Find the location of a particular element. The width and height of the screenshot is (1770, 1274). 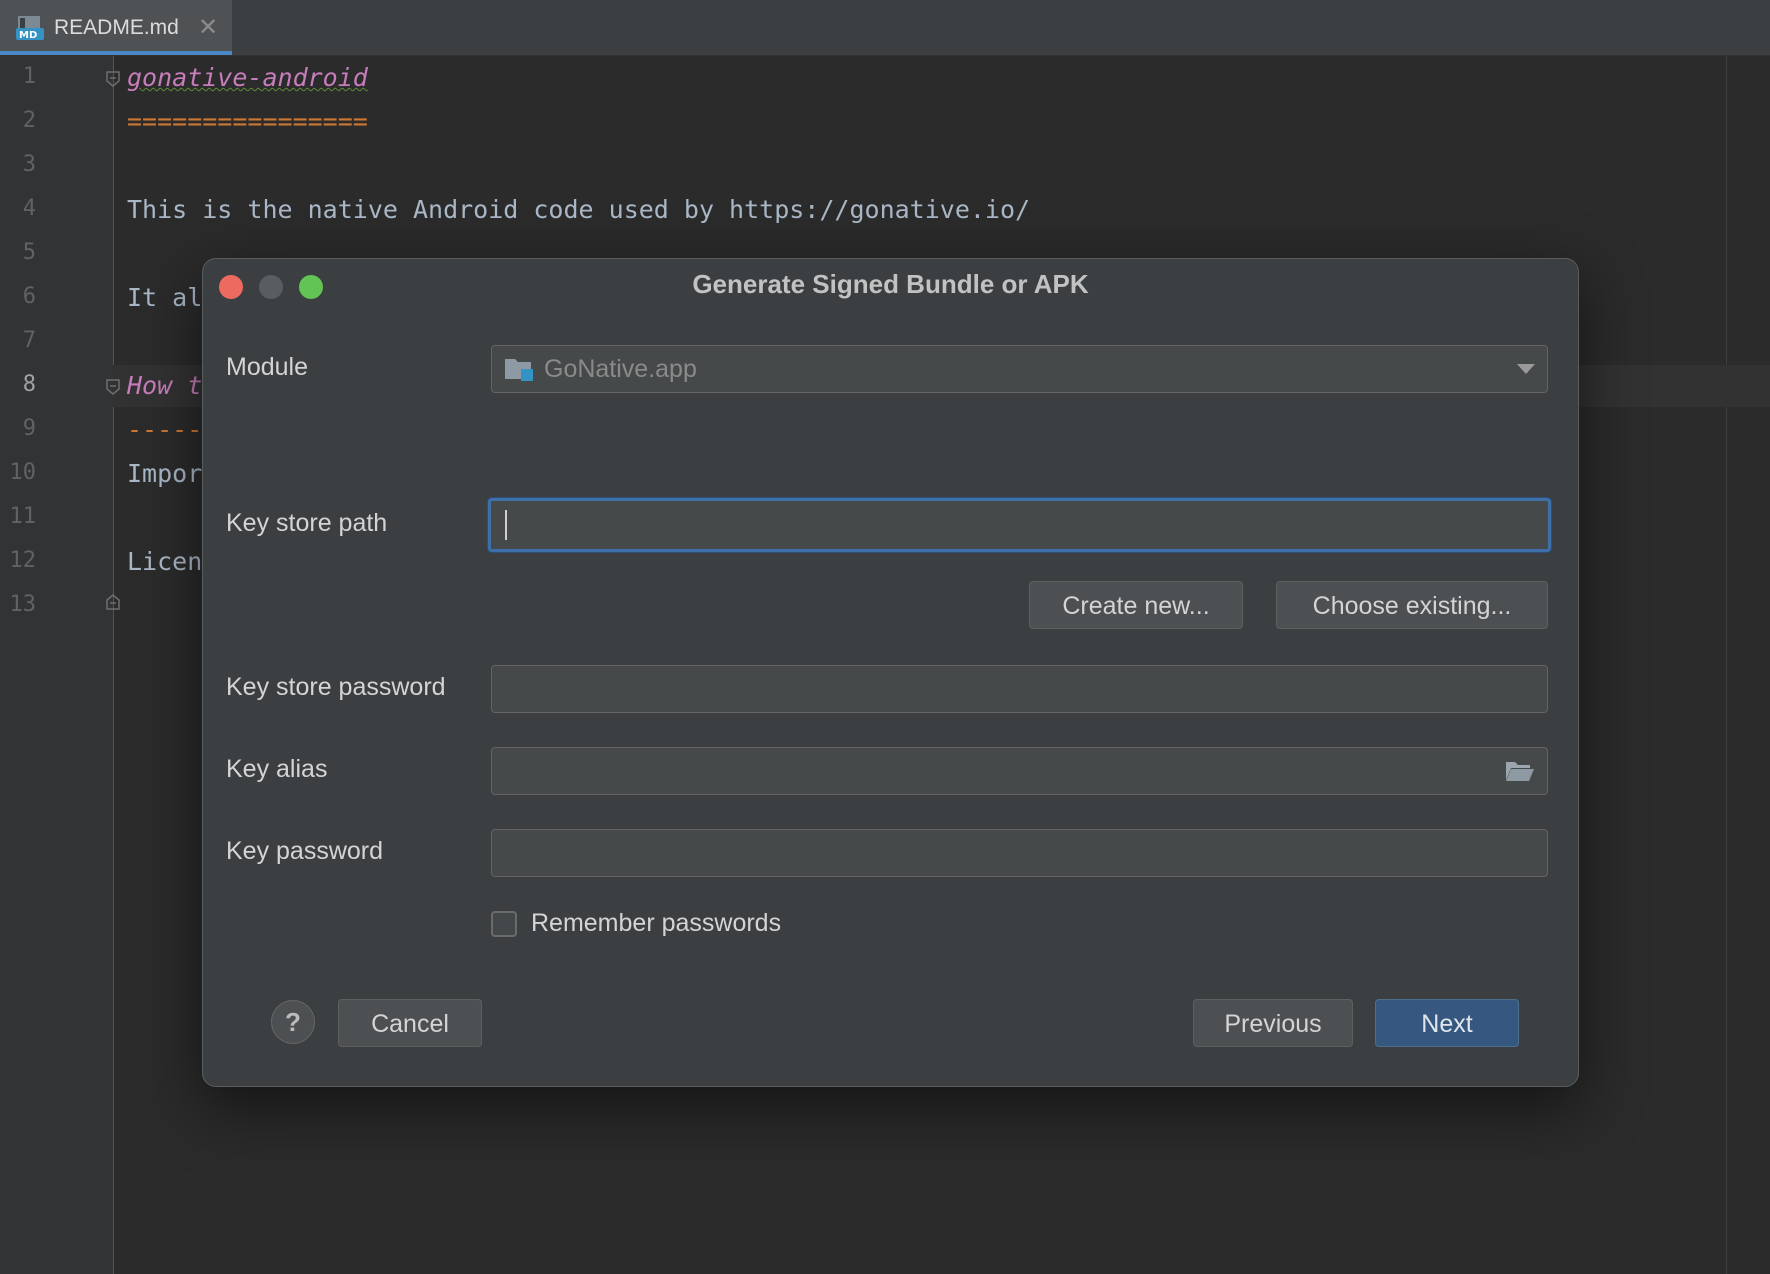

line-number-active: 8 is located at coordinates (29, 384).